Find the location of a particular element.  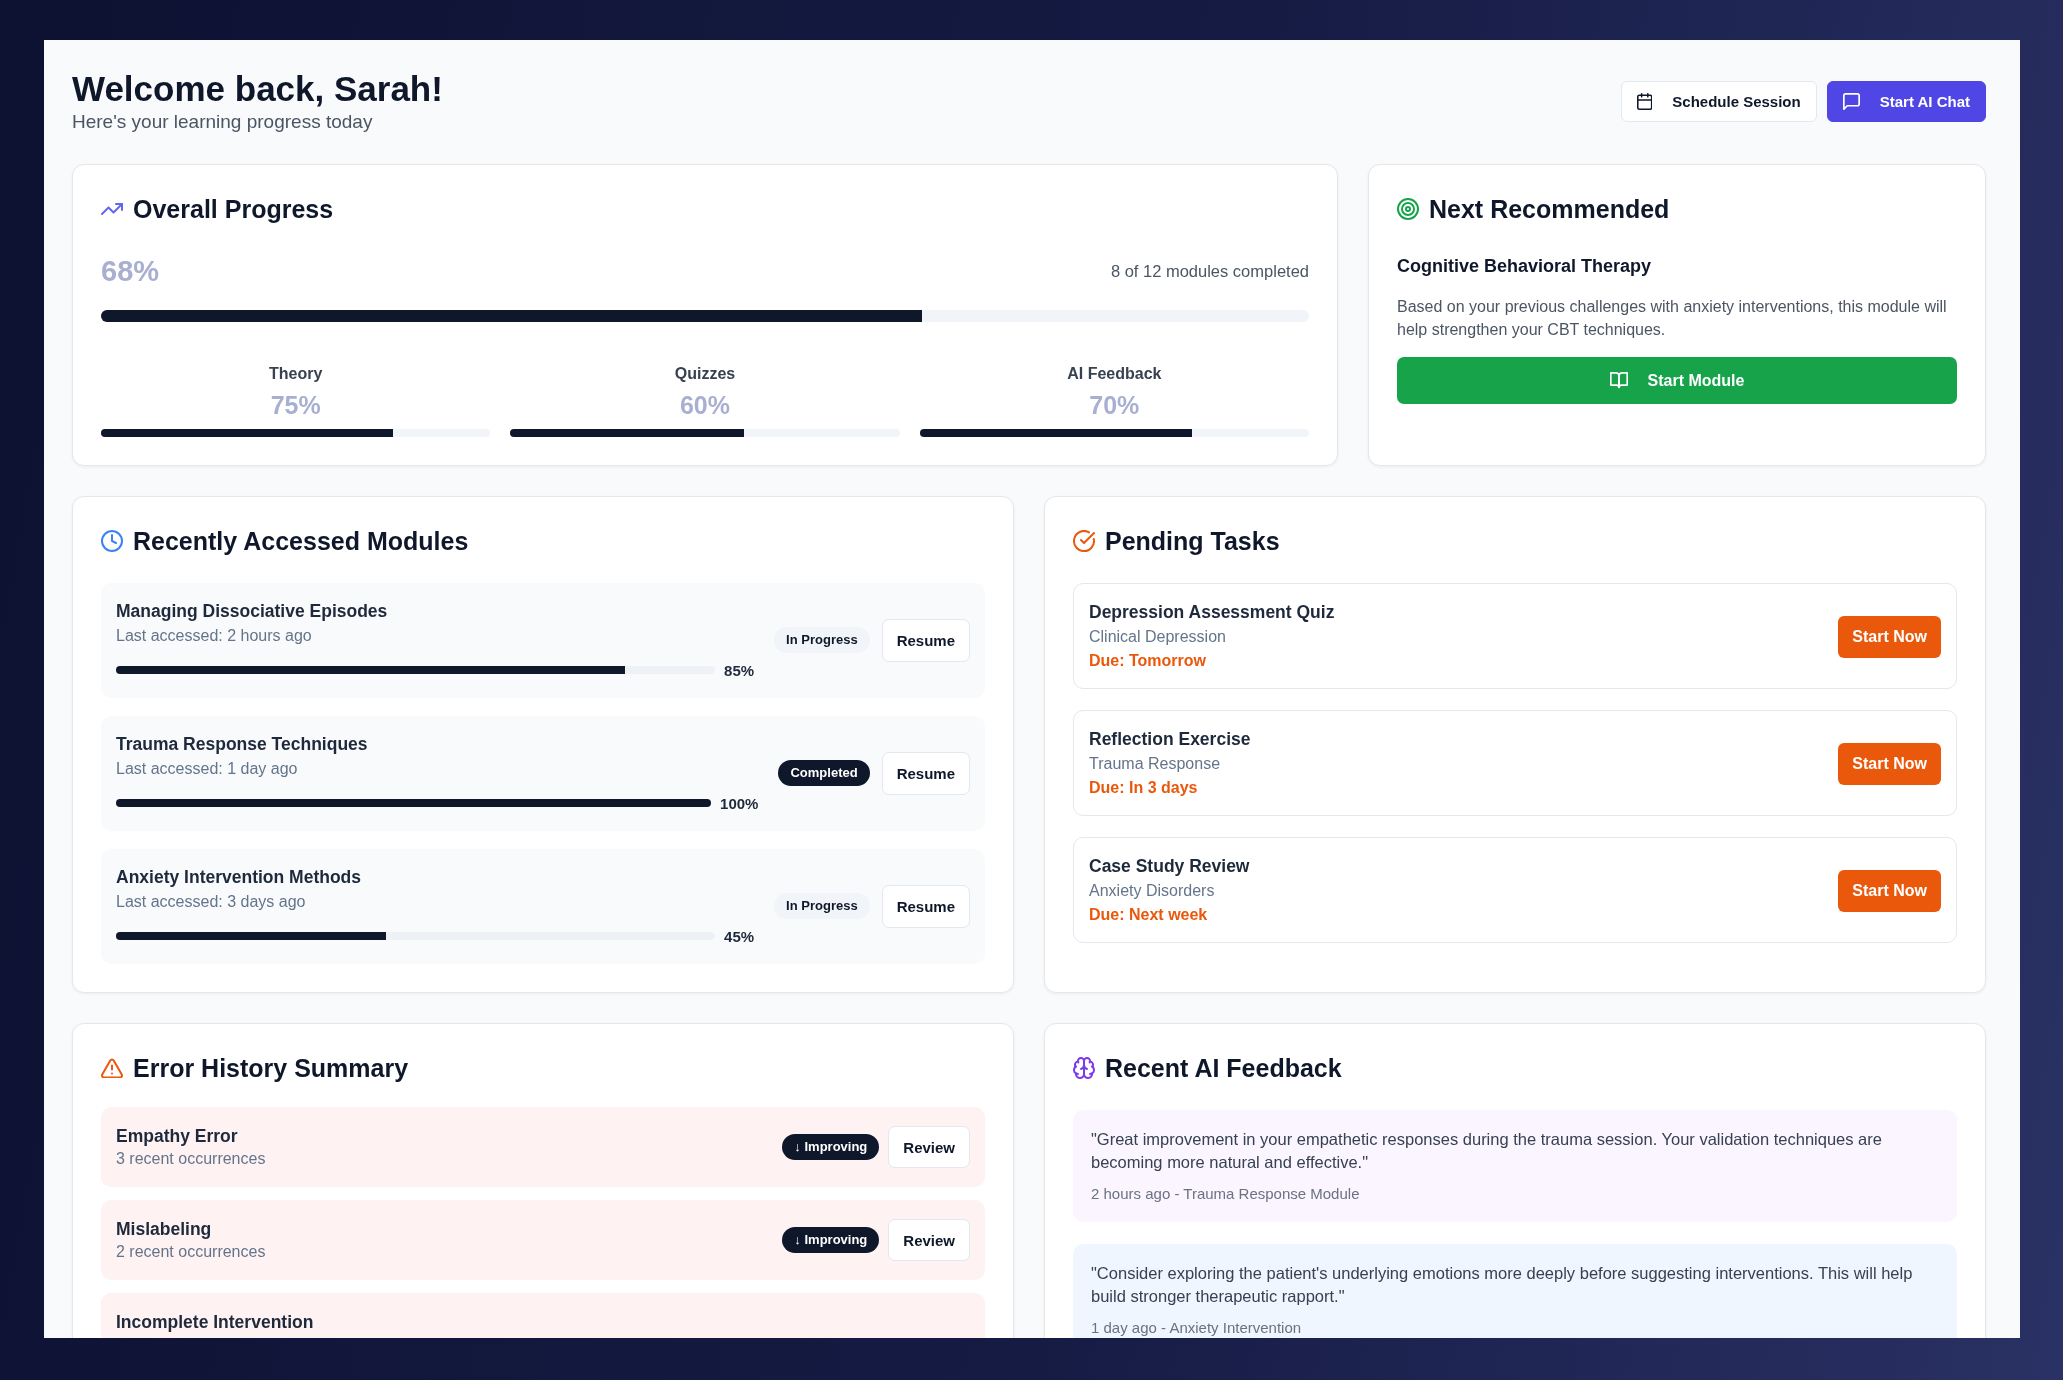

feedback-quote: "Consider exploring the patient's underlying emotions more deeply before suggesting interventions. This will help build stronger therapeutic rapport." is located at coordinates (1502, 1285).